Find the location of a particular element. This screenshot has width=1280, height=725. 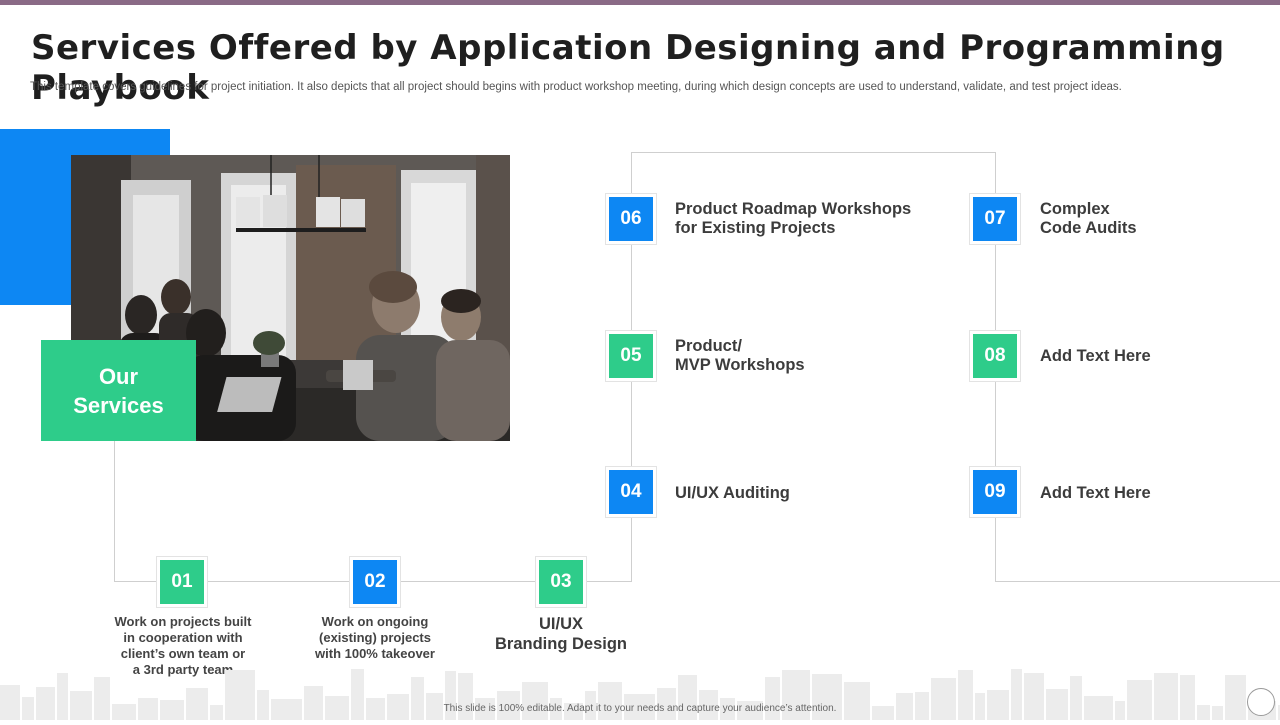

service-number-09: 09 is located at coordinates (995, 492).